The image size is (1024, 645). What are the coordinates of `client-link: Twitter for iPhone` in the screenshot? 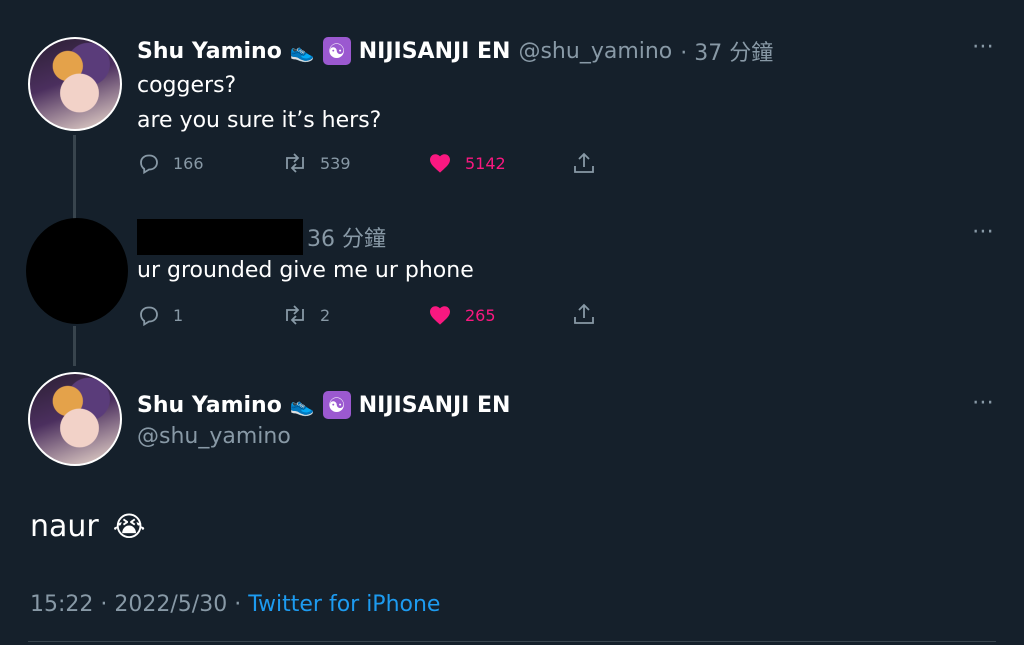 It's located at (344, 604).